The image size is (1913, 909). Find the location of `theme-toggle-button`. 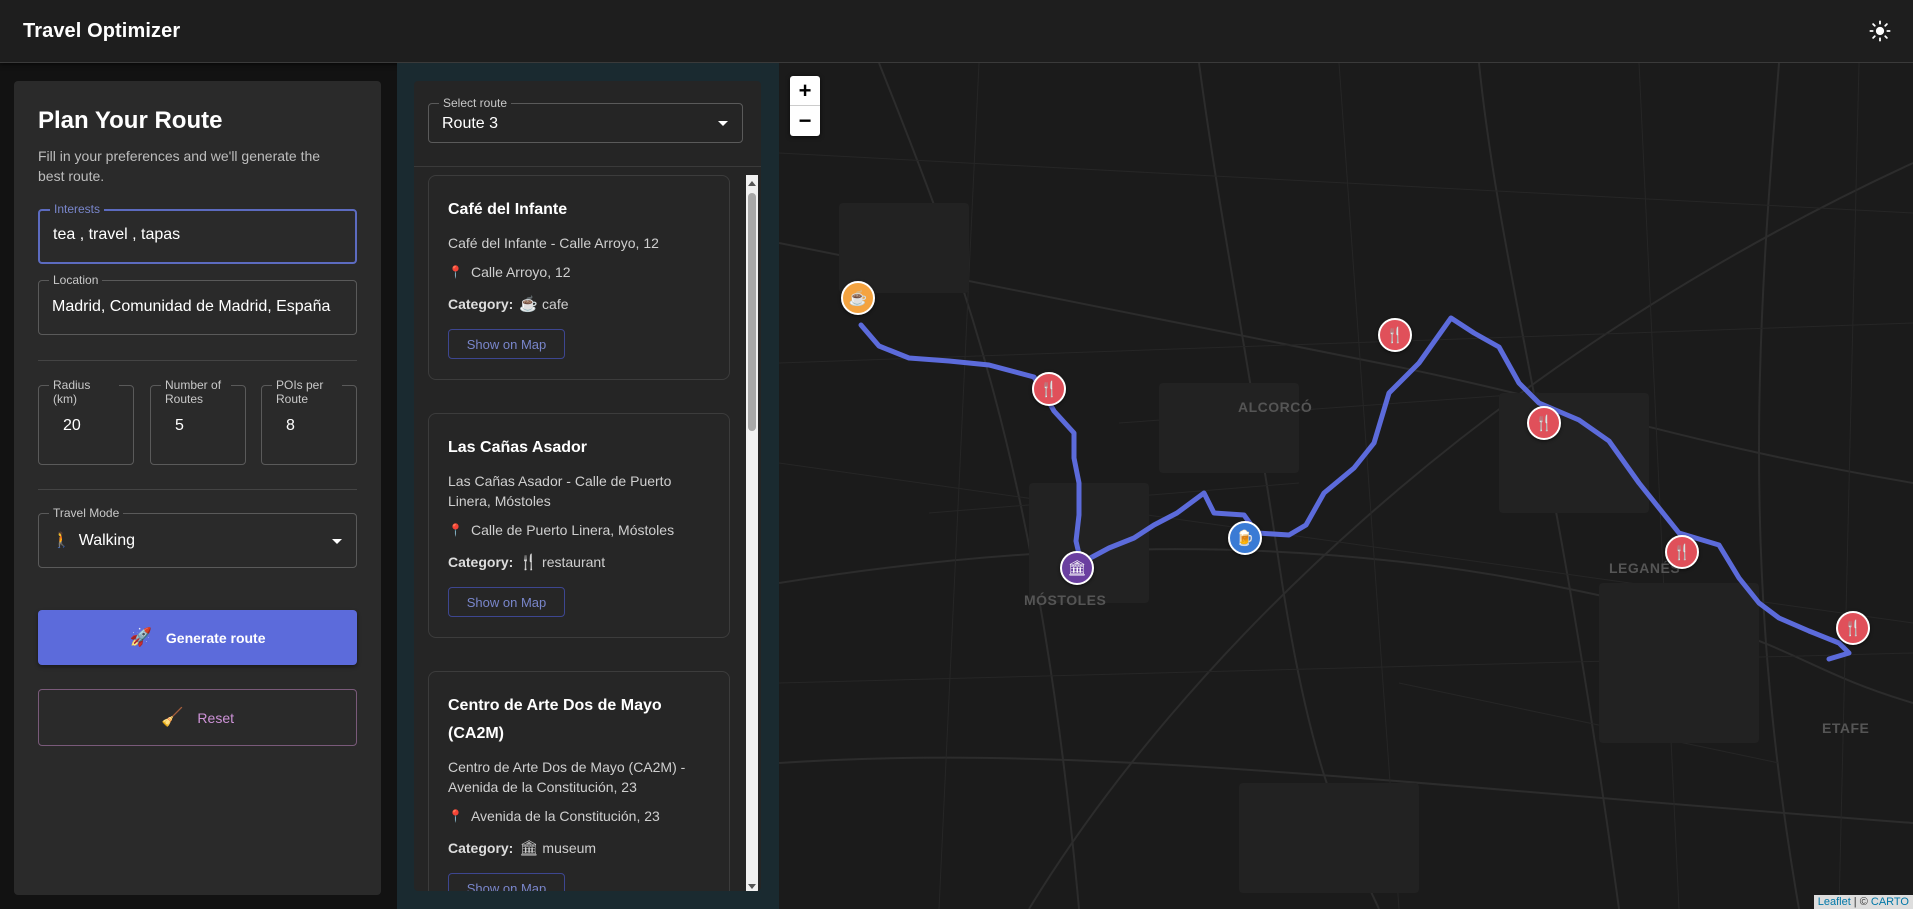

theme-toggle-button is located at coordinates (1880, 31).